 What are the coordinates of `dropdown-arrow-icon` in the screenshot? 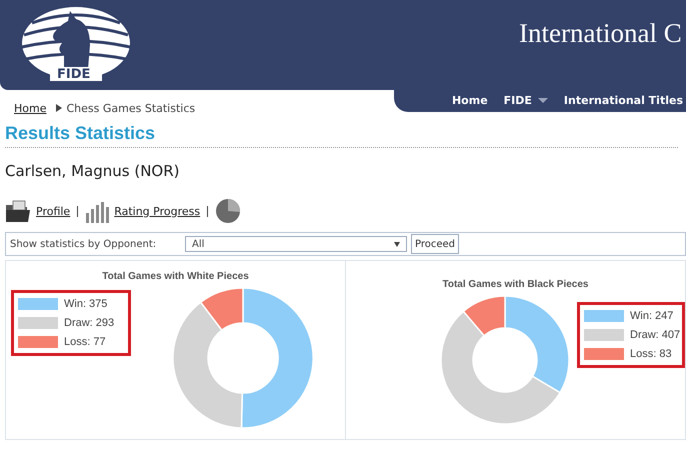 It's located at (397, 244).